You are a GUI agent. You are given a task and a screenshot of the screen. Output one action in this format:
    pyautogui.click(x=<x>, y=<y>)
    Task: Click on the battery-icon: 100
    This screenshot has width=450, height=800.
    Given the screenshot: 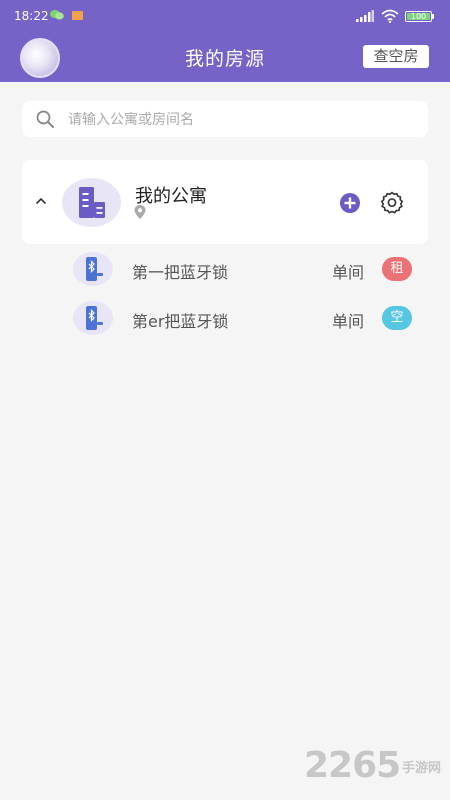 What is the action you would take?
    pyautogui.click(x=418, y=16)
    